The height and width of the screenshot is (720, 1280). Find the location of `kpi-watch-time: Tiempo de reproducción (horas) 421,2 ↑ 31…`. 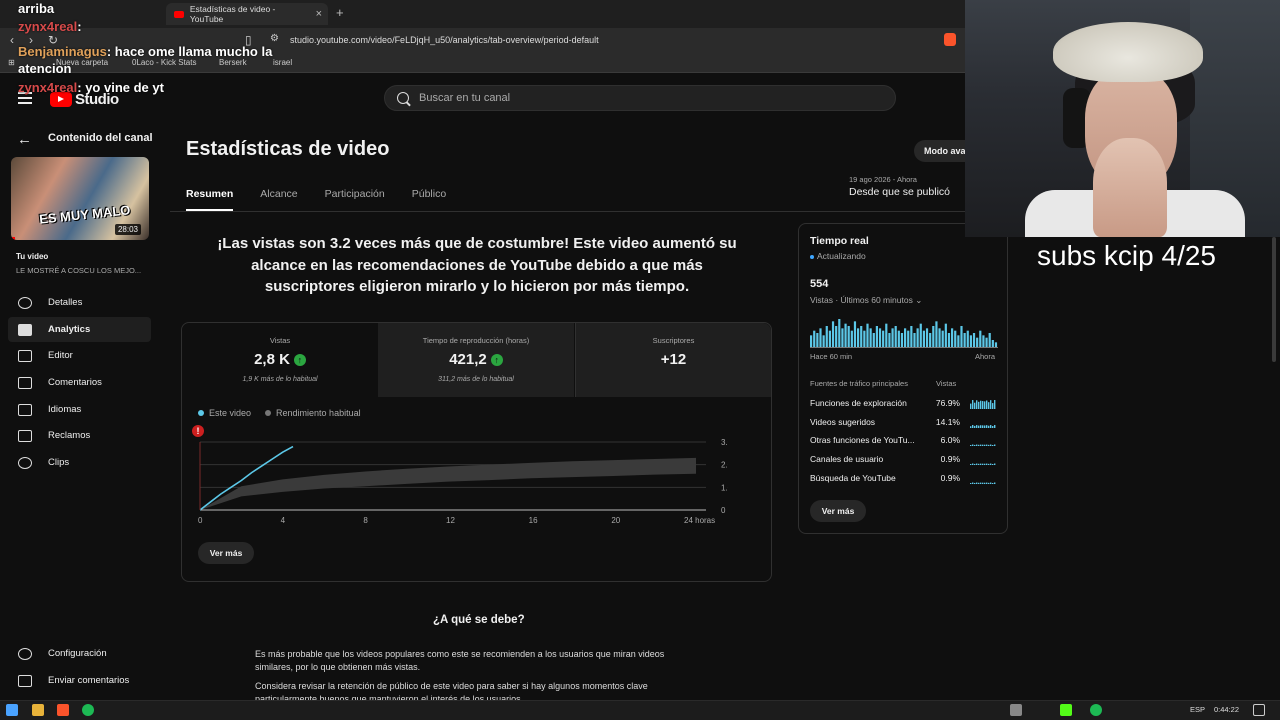

kpi-watch-time: Tiempo de reproducción (horas) 421,2 ↑ 31… is located at coordinates (476, 360).